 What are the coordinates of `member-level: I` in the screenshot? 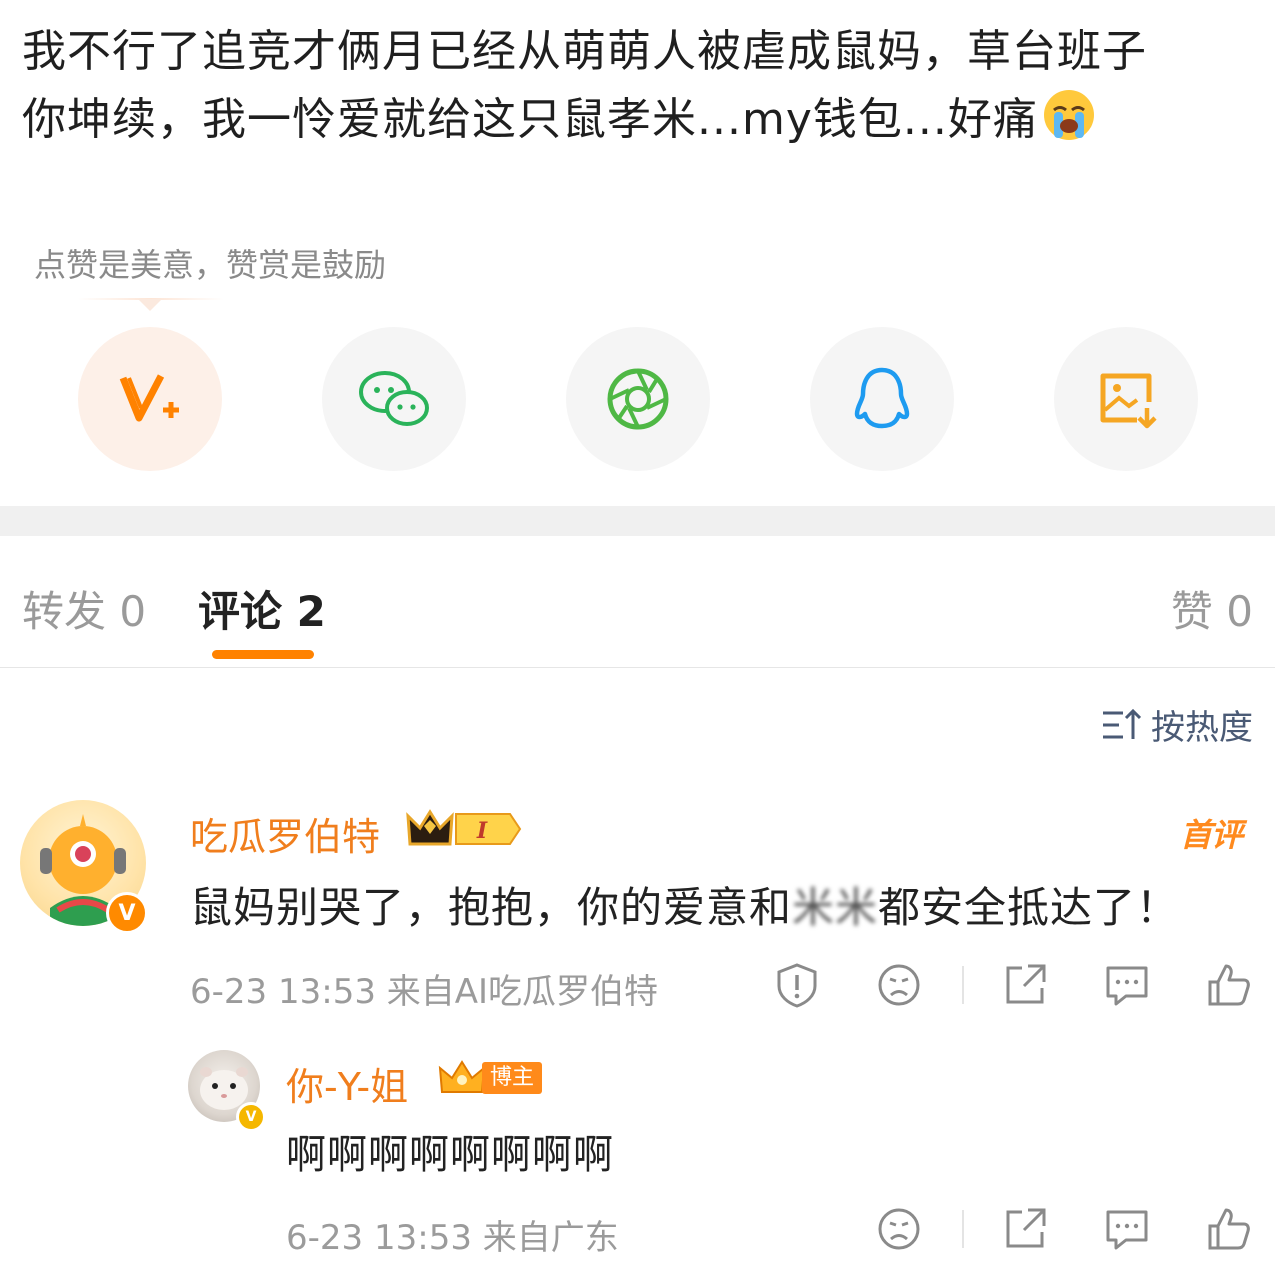 It's located at (482, 831).